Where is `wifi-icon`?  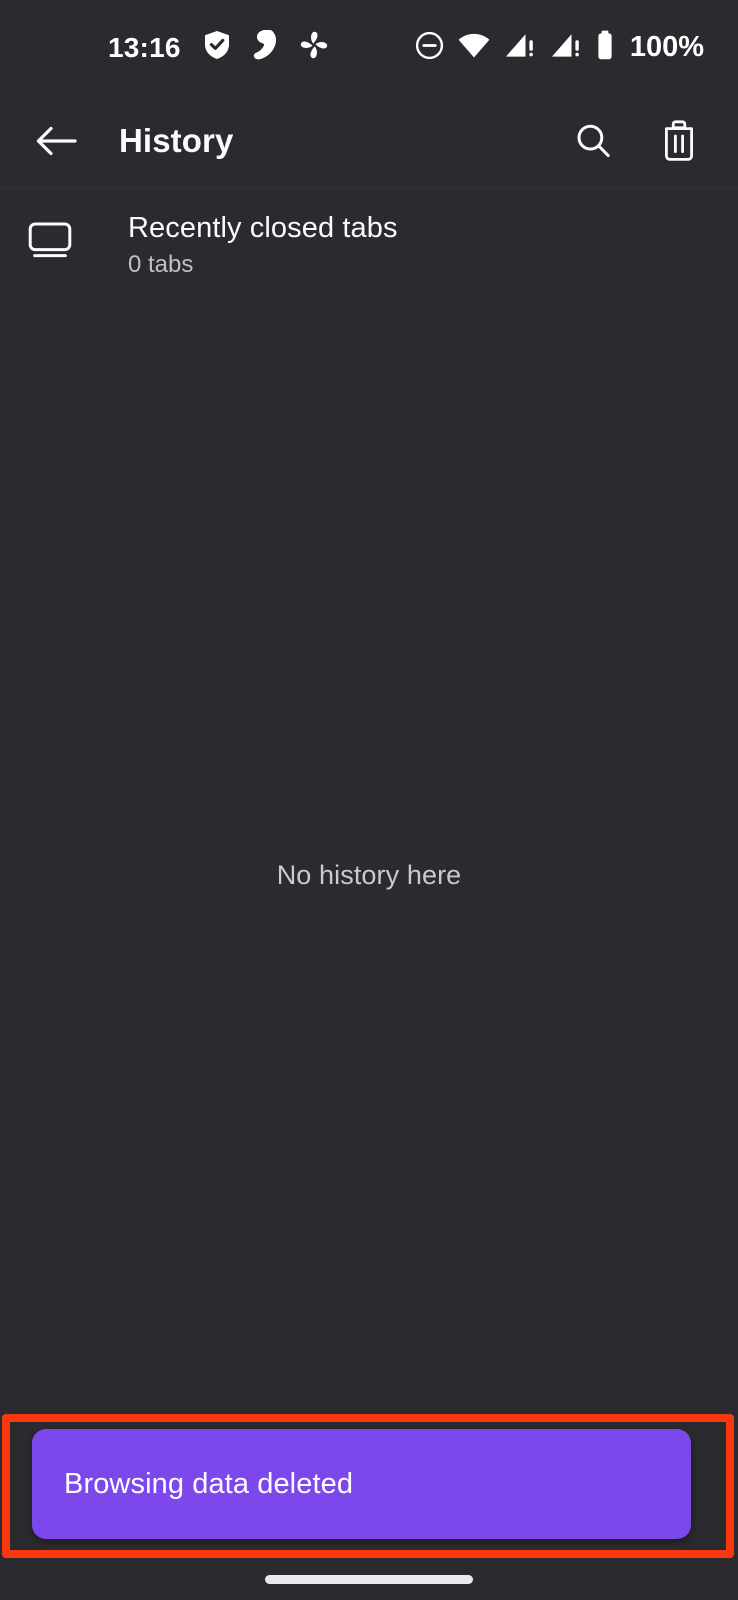 wifi-icon is located at coordinates (474, 48).